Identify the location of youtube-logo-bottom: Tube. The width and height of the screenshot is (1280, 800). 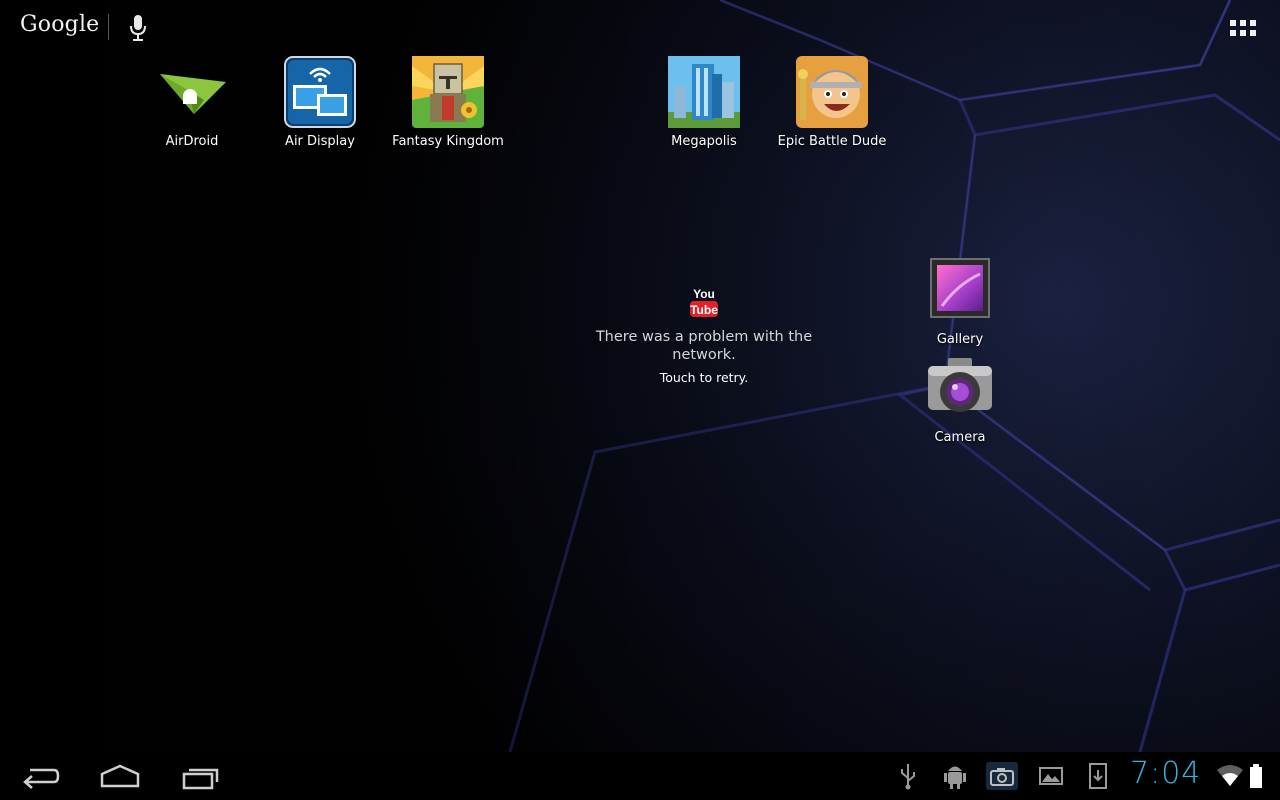
(704, 310).